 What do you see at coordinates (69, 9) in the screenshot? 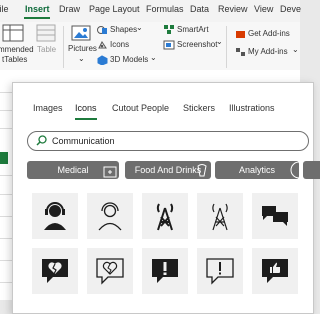
I see `menu-draw: Draw` at bounding box center [69, 9].